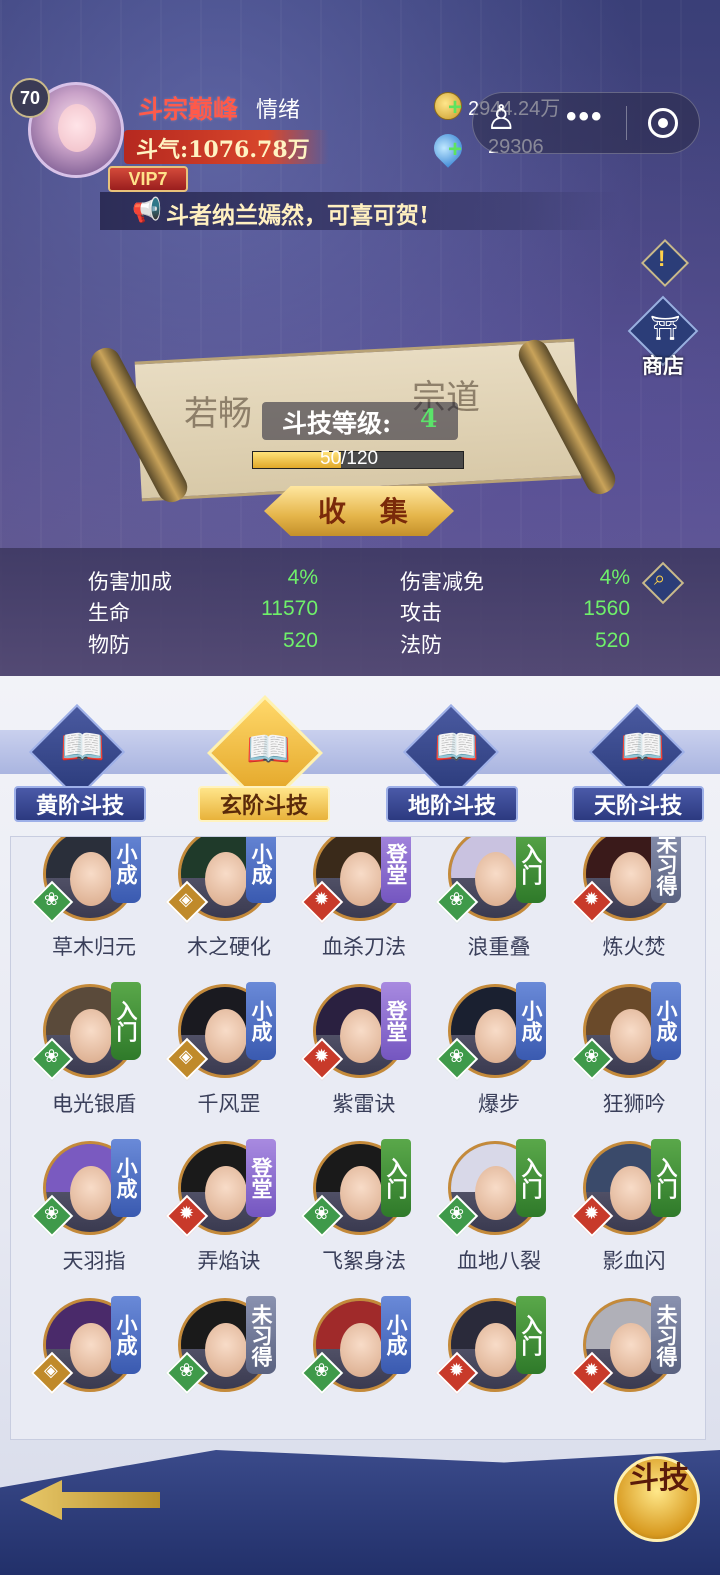 The height and width of the screenshot is (1575, 720). I want to click on skill-name: 紫雷诀, so click(364, 1104).